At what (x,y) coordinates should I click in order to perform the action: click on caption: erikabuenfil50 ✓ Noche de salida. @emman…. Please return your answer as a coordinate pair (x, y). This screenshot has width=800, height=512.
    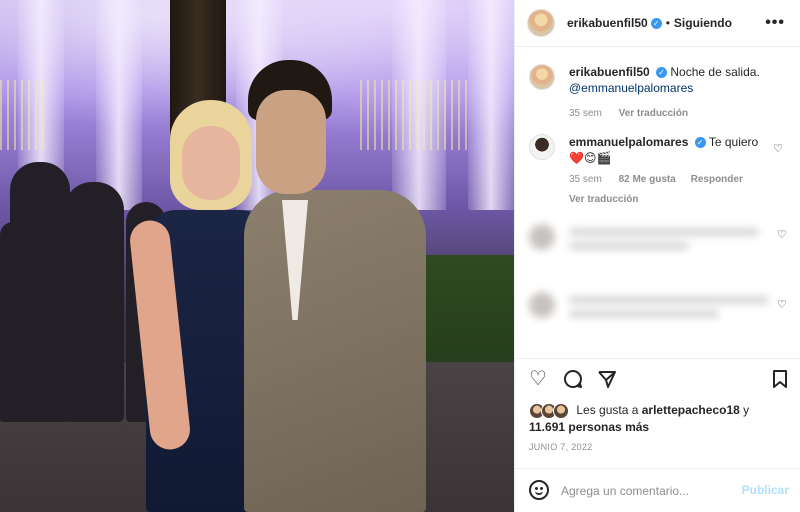
    Looking at the image, I should click on (660, 94).